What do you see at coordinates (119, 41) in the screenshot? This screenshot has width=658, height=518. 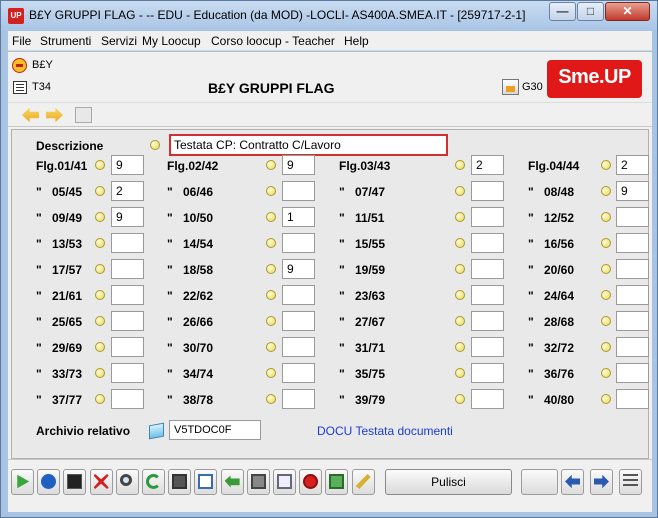 I see `menu-servizi: Servizi` at bounding box center [119, 41].